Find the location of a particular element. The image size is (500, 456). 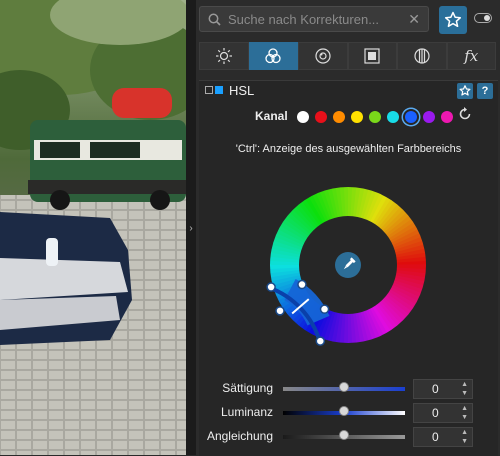

tab-color is located at coordinates (273, 56).